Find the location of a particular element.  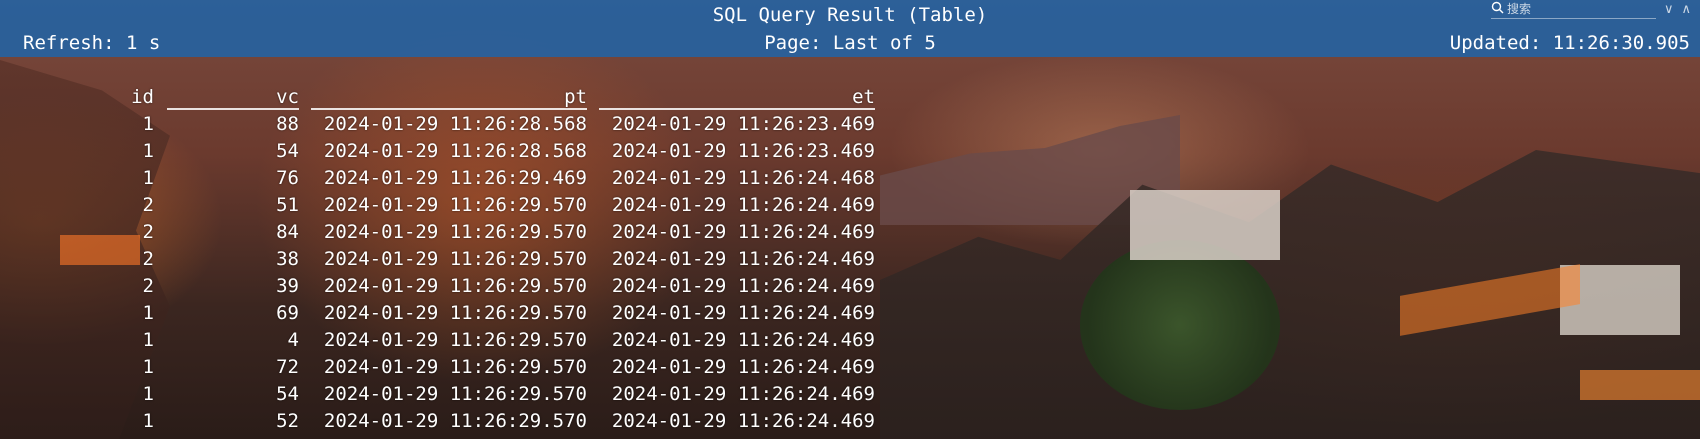

chevron-up-icon: ∧ is located at coordinates (1687, 9).